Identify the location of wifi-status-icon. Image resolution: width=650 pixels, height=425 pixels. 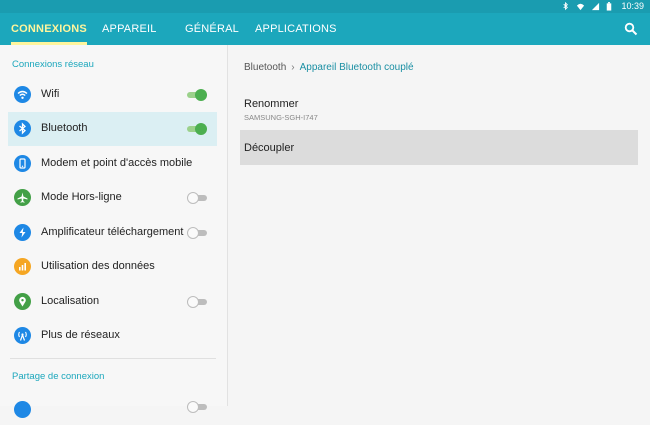
(580, 6).